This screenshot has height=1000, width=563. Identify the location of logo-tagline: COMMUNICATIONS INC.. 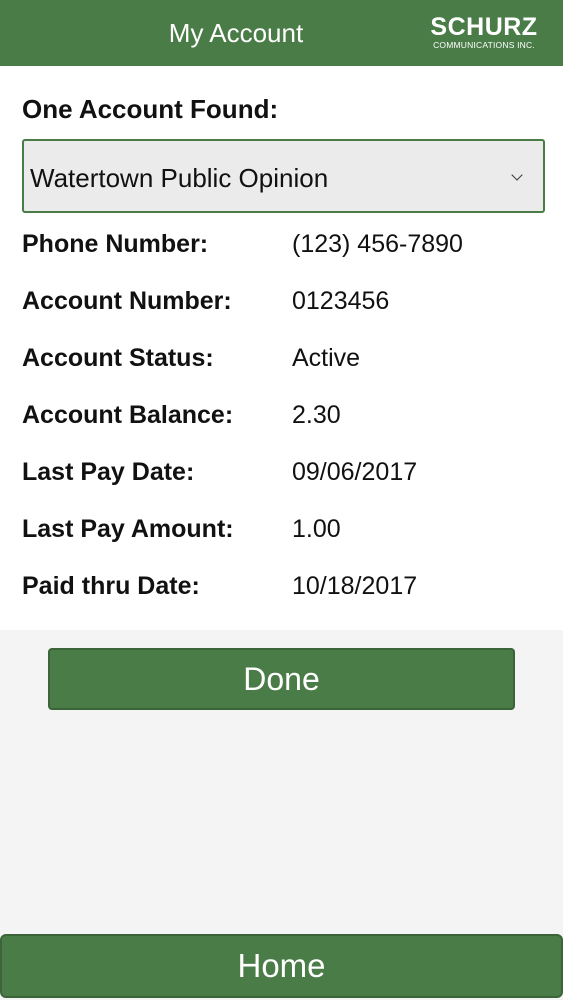
(484, 45).